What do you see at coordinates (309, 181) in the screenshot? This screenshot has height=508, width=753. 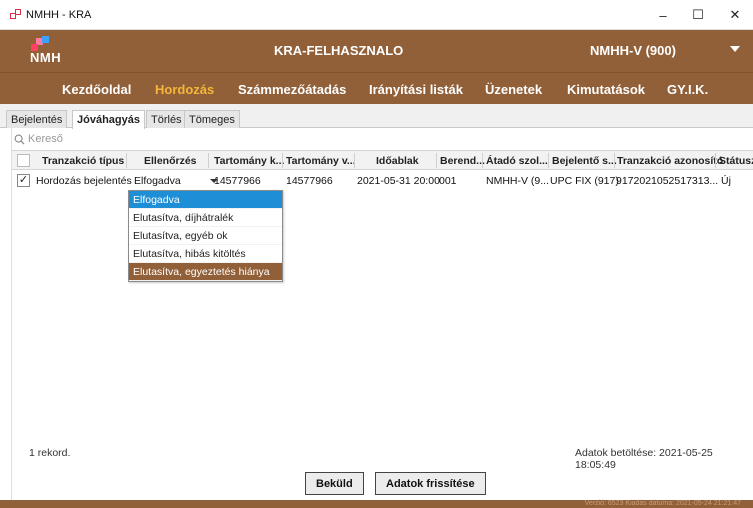 I see `cell-tartomany-v: 14577966` at bounding box center [309, 181].